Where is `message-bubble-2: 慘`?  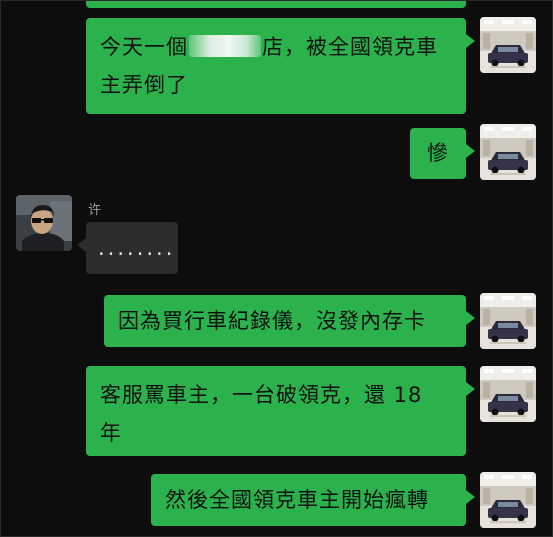 message-bubble-2: 慘 is located at coordinates (442, 153).